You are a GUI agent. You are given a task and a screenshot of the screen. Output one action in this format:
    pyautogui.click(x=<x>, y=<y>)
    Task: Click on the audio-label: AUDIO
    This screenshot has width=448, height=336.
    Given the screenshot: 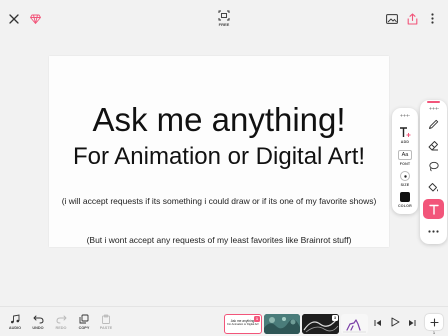 What is the action you would take?
    pyautogui.click(x=15, y=328)
    